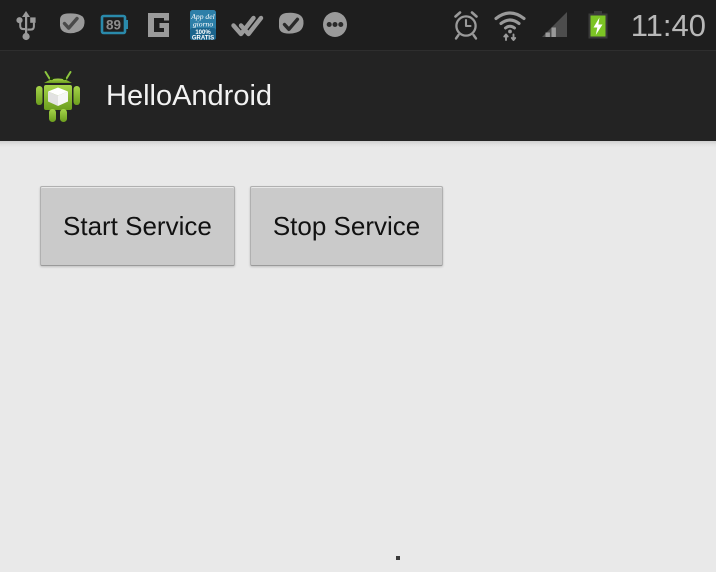  What do you see at coordinates (189, 95) in the screenshot?
I see `app-title: HelloAndroid` at bounding box center [189, 95].